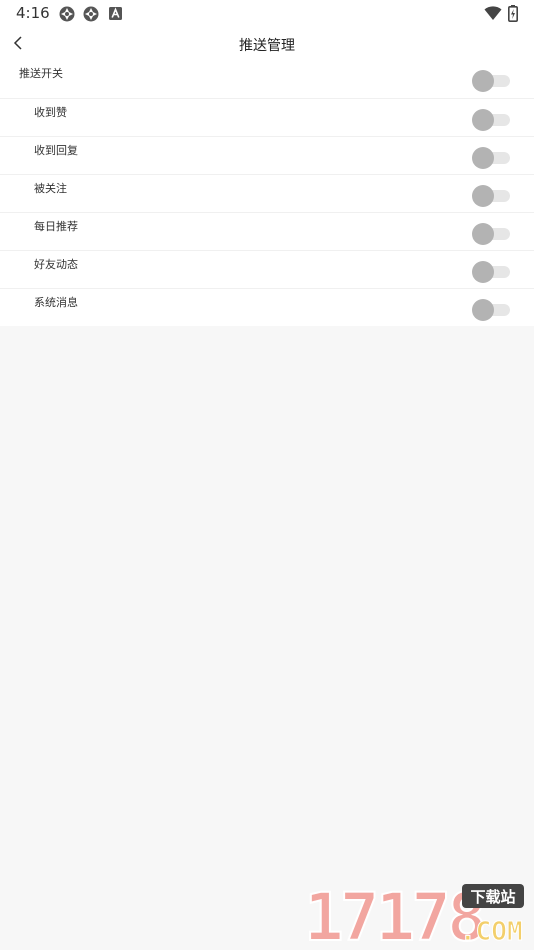 This screenshot has height=950, width=534. What do you see at coordinates (491, 931) in the screenshot?
I see `watermark-suffix: .COM` at bounding box center [491, 931].